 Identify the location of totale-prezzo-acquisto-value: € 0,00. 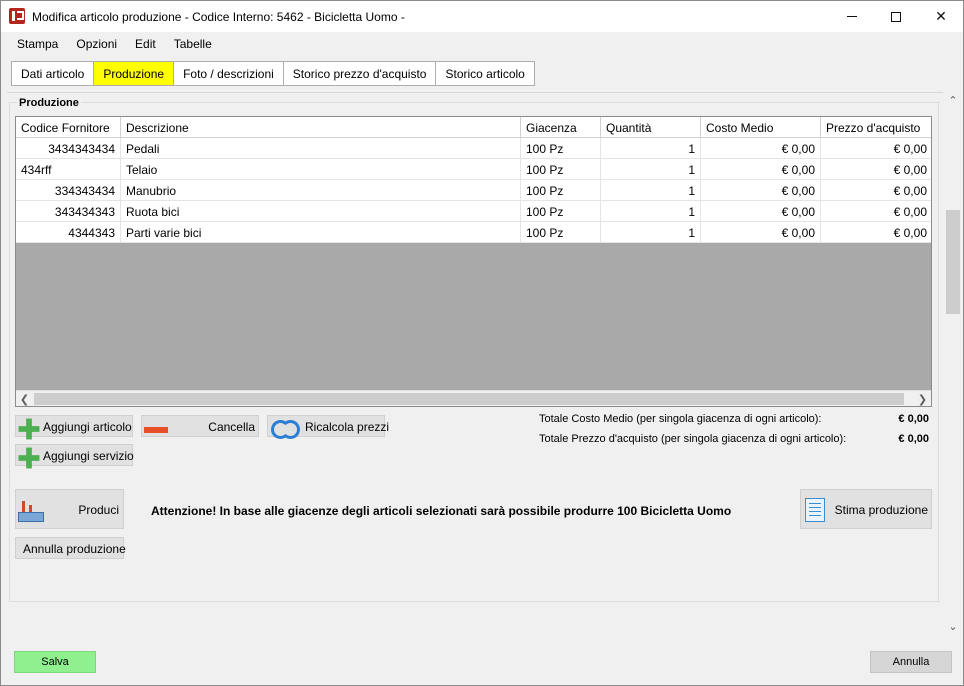
(913, 439).